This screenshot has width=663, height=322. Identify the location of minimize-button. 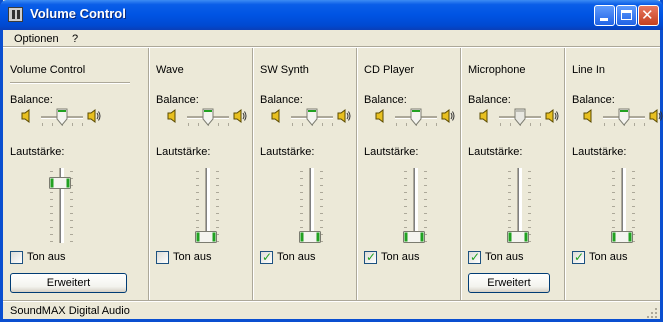
(604, 15).